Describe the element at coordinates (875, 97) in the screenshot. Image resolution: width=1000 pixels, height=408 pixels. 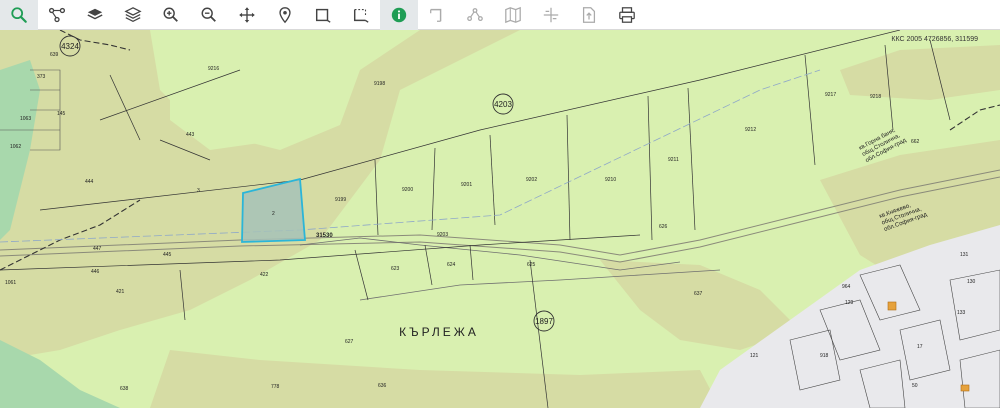
I see `svg-text: 9218` at that location.